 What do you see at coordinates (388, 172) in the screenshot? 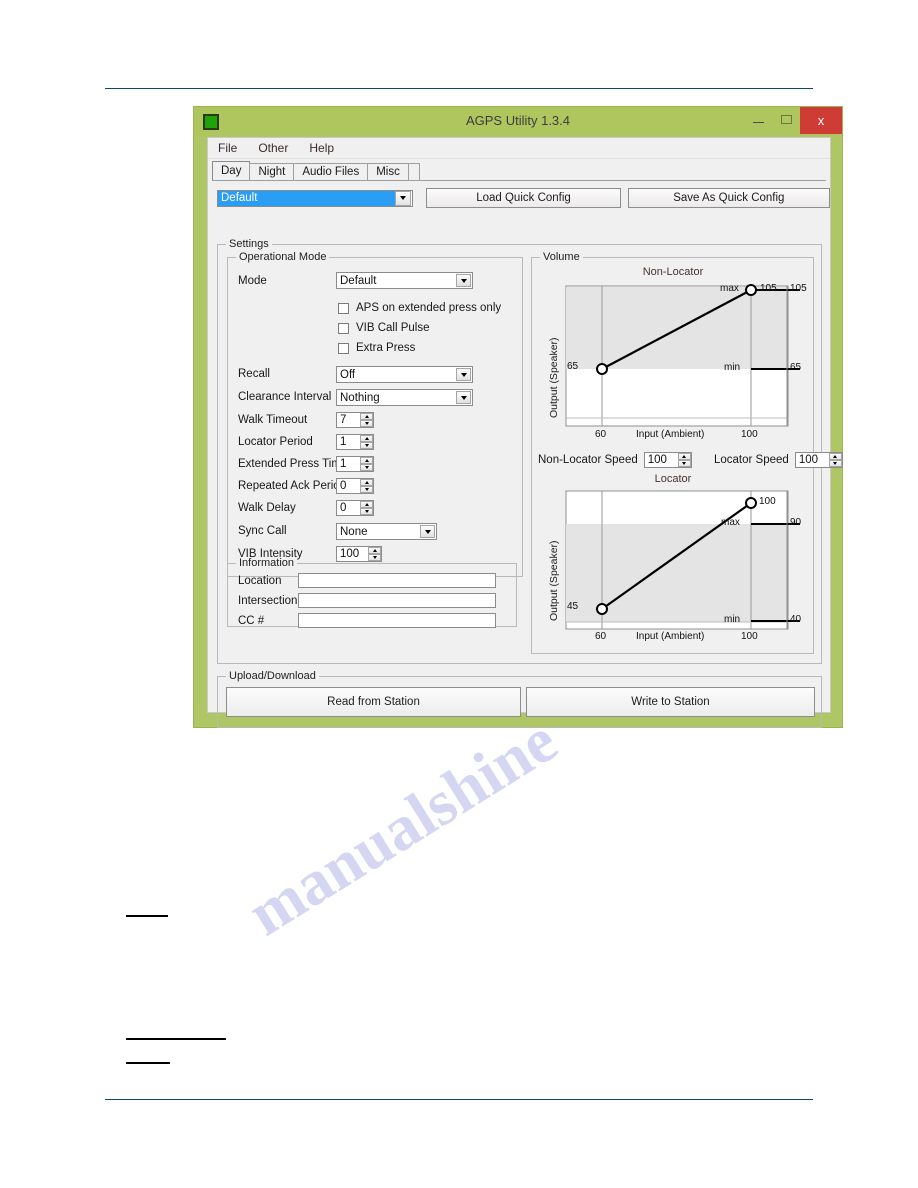
I see `tab-misc: Misc` at bounding box center [388, 172].